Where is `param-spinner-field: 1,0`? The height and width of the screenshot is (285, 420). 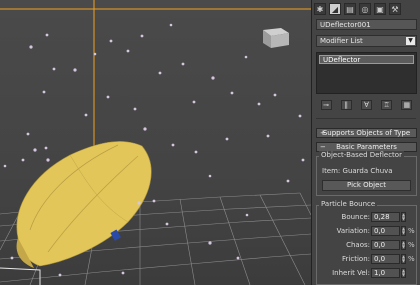
param-spinner-field: 1,0 is located at coordinates (385, 273).